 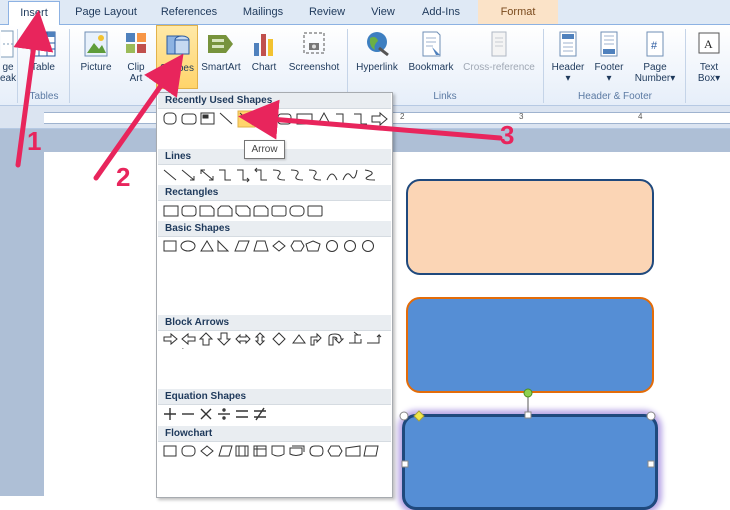 What do you see at coordinates (507, 135) in the screenshot?
I see `annotation-number-3: 3` at bounding box center [507, 135].